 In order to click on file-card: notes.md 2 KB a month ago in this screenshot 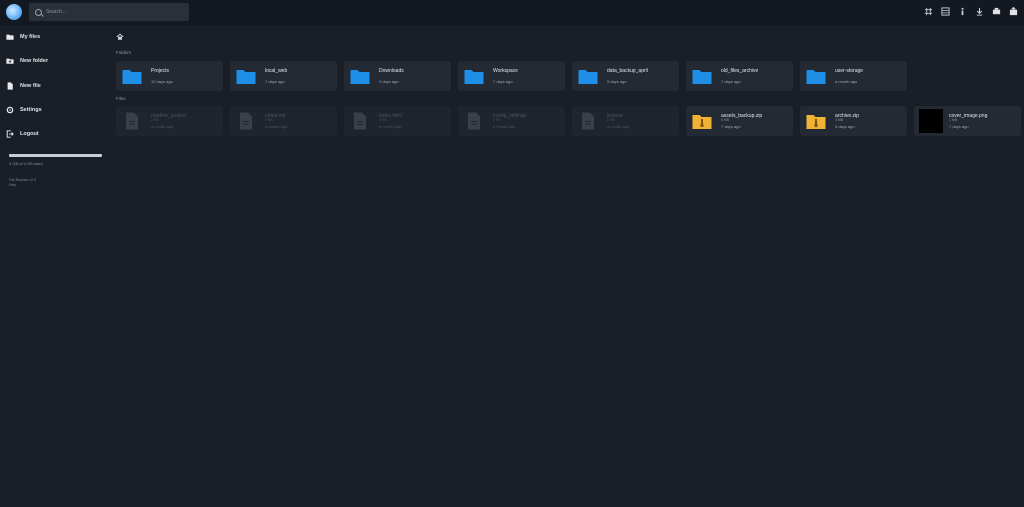, I will do `click(283, 121)`.